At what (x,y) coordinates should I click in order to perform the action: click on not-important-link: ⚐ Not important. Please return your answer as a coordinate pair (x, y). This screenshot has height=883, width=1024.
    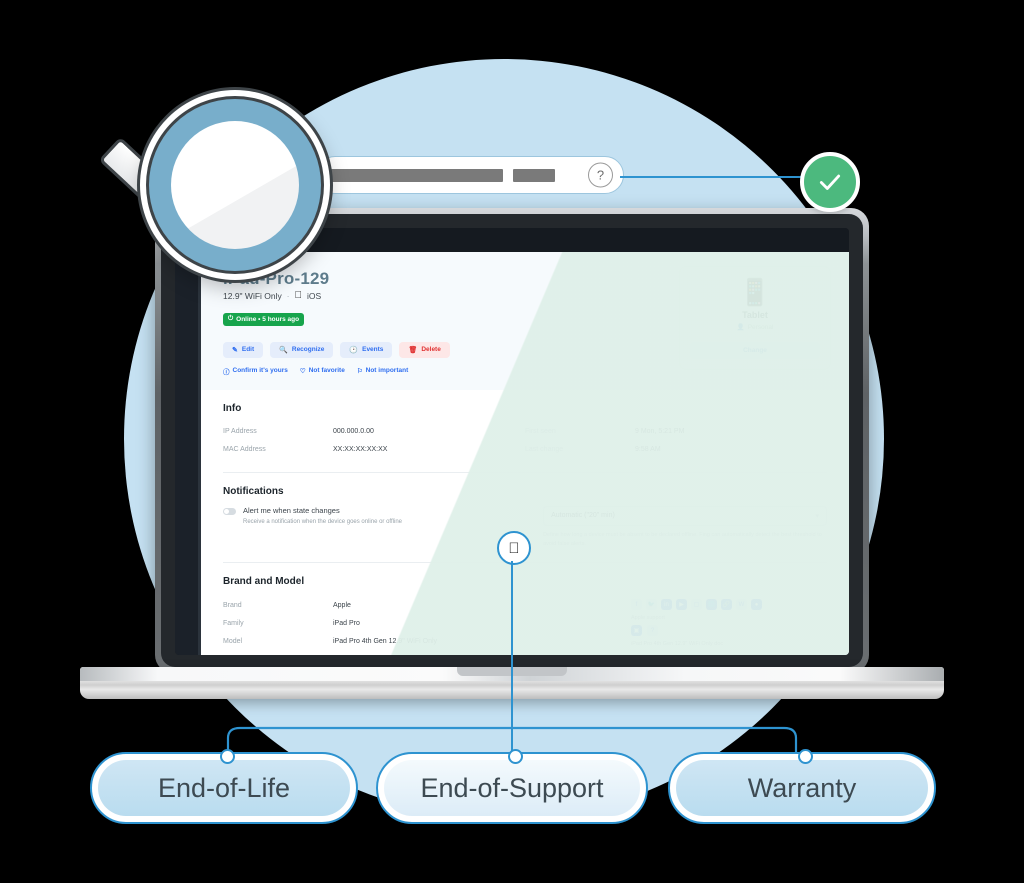
    Looking at the image, I should click on (382, 371).